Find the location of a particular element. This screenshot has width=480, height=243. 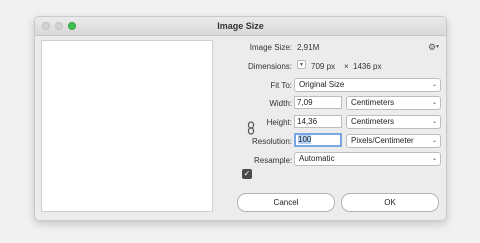

image-size-label: Image Size: is located at coordinates (270, 47).